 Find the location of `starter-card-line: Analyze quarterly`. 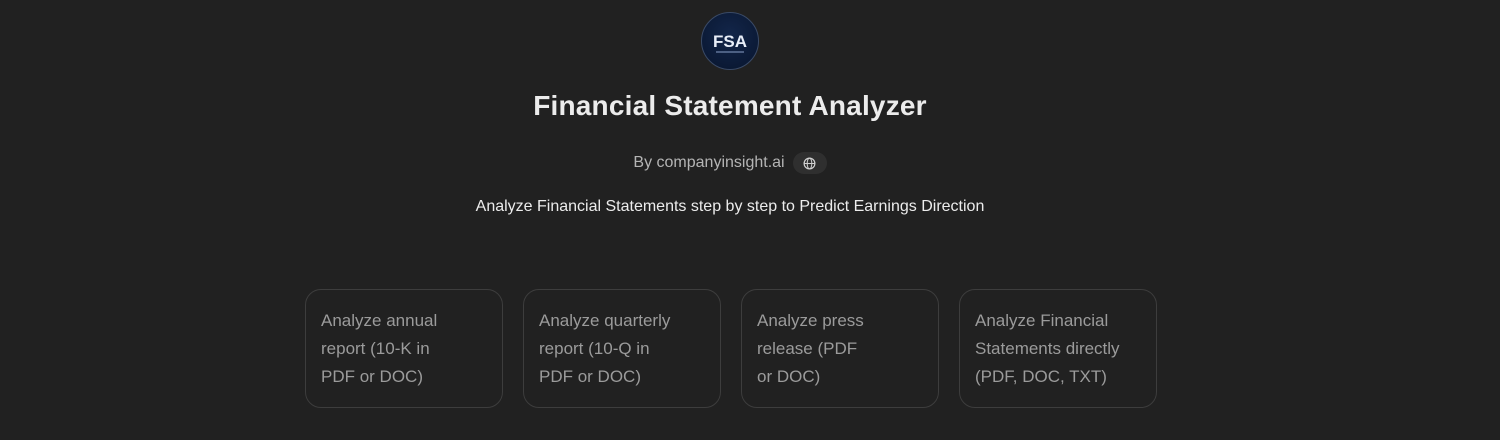

starter-card-line: Analyze quarterly is located at coordinates (605, 320).